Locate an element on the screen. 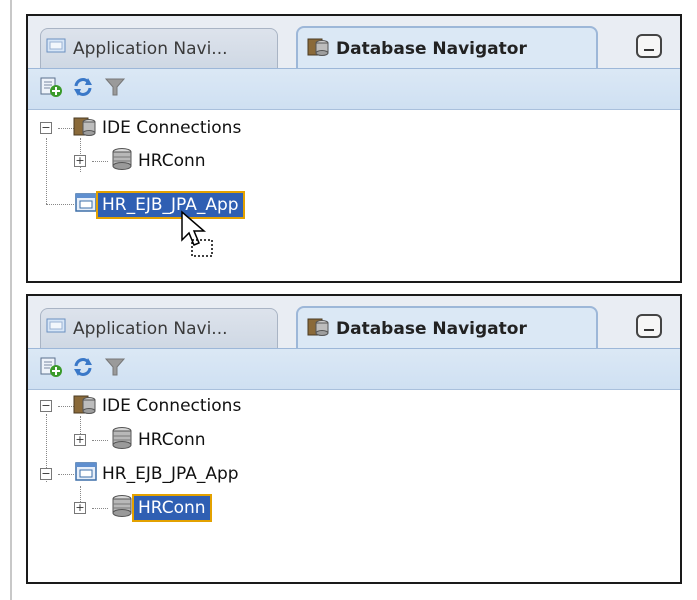  node-label: HR_EJB_JPA_App is located at coordinates (170, 474).